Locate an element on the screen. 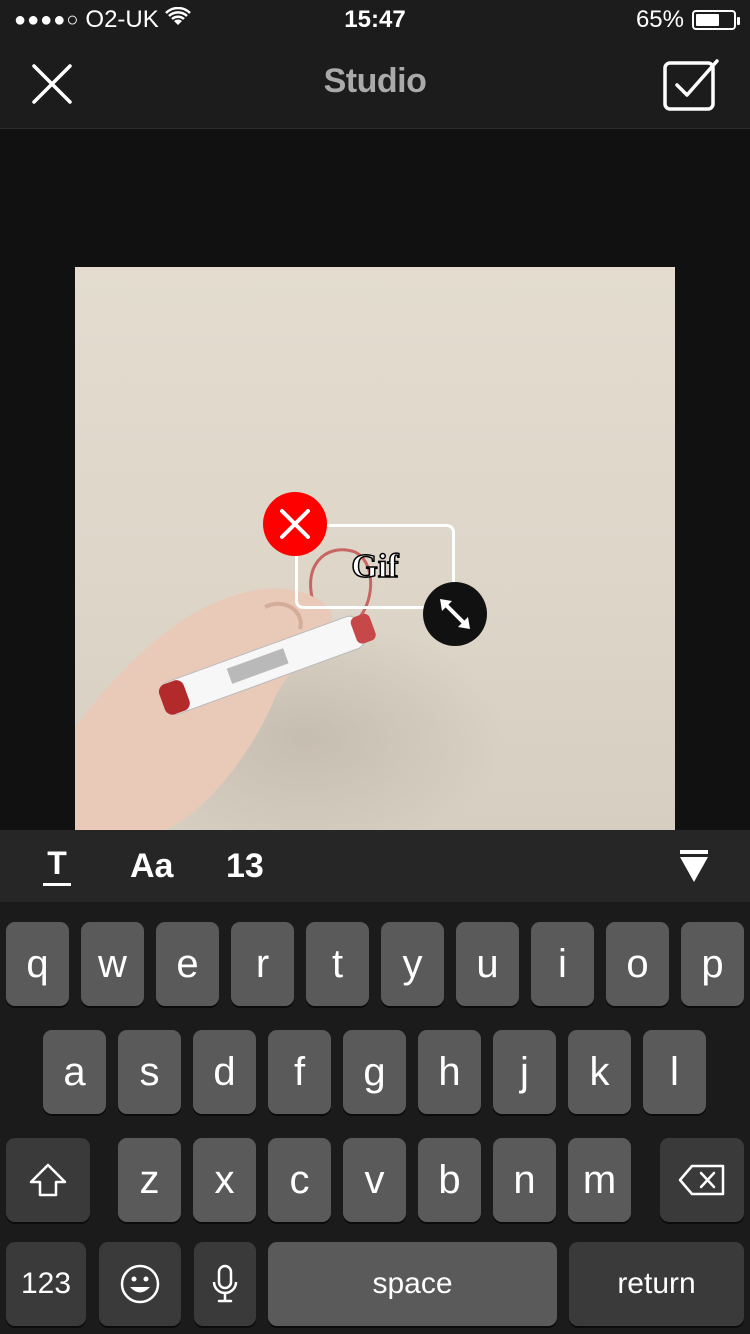  key-l: l is located at coordinates (674, 1072).